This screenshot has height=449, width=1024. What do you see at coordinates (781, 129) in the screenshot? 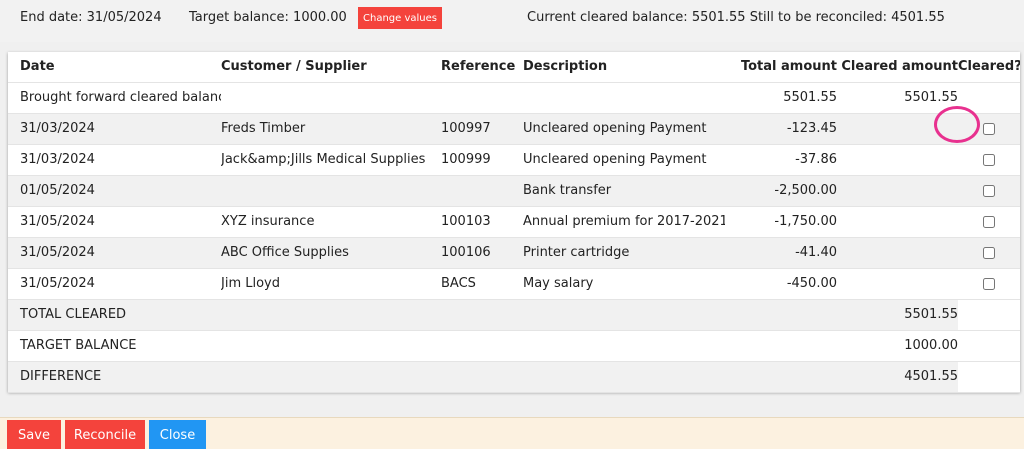
I see `row-total-amount: -123.45` at bounding box center [781, 129].